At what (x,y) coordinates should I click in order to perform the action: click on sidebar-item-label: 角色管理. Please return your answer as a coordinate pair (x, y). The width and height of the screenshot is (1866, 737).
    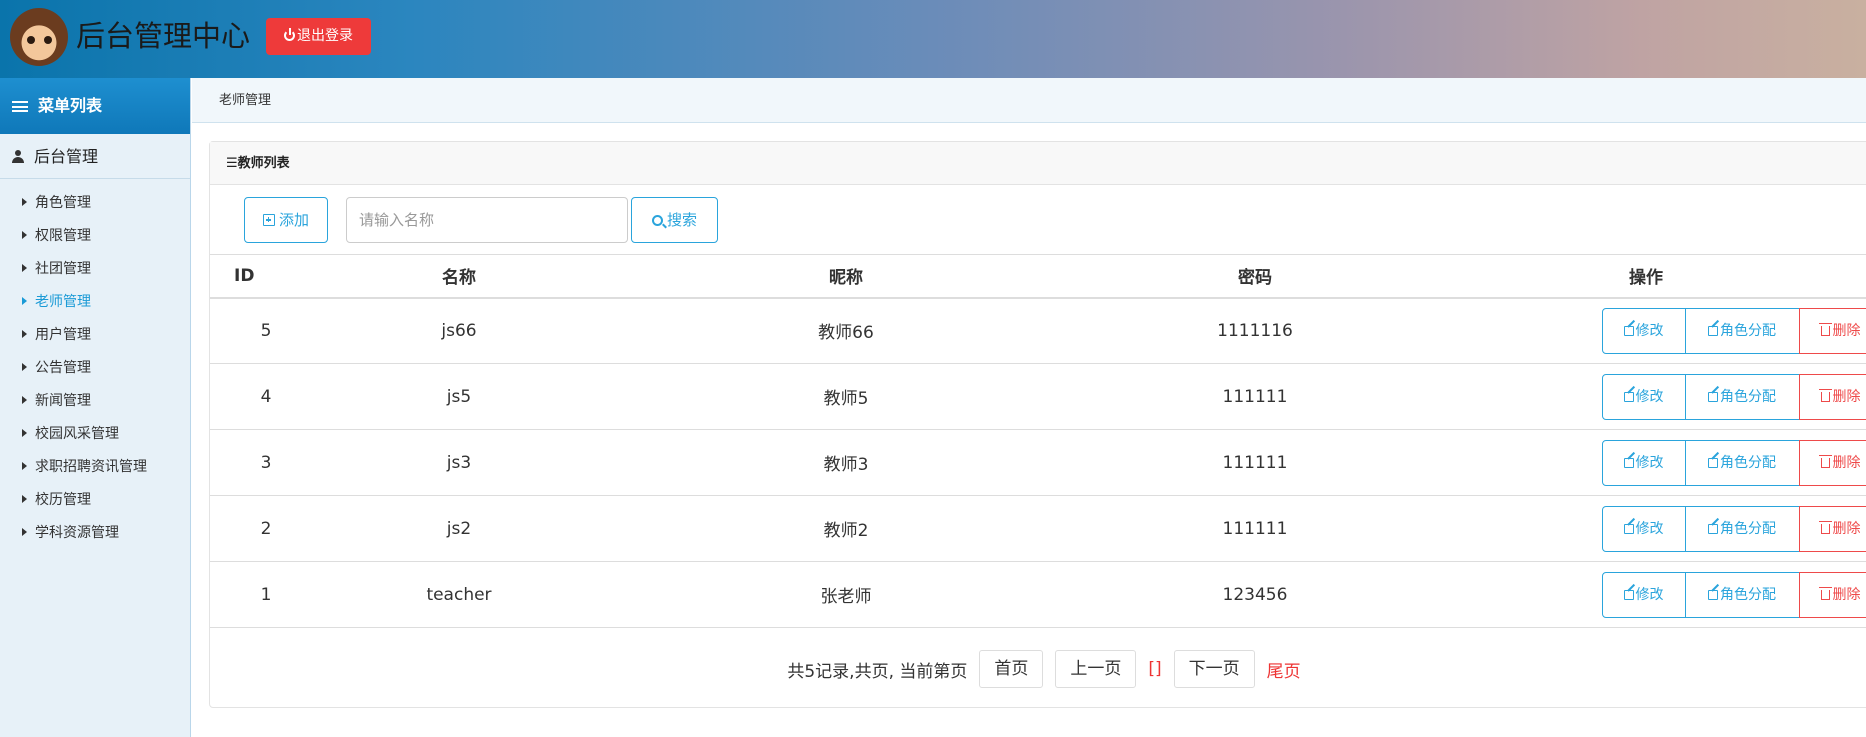
    Looking at the image, I should click on (63, 203).